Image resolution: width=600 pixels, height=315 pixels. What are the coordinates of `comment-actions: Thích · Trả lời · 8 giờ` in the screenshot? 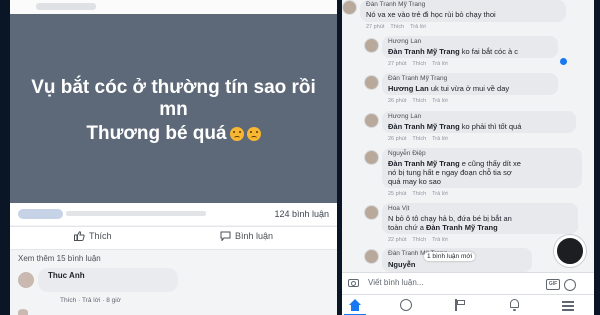 It's located at (90, 300).